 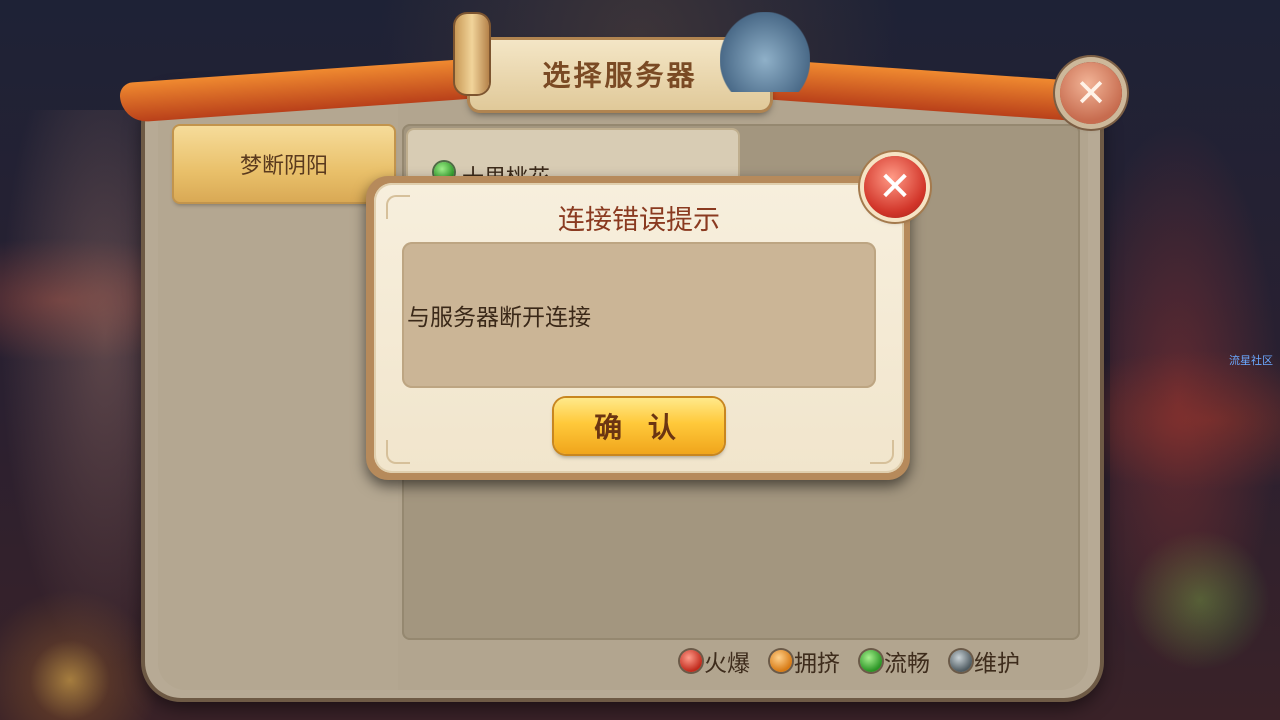 I want to click on confirm-button: 确 认, so click(x=639, y=426).